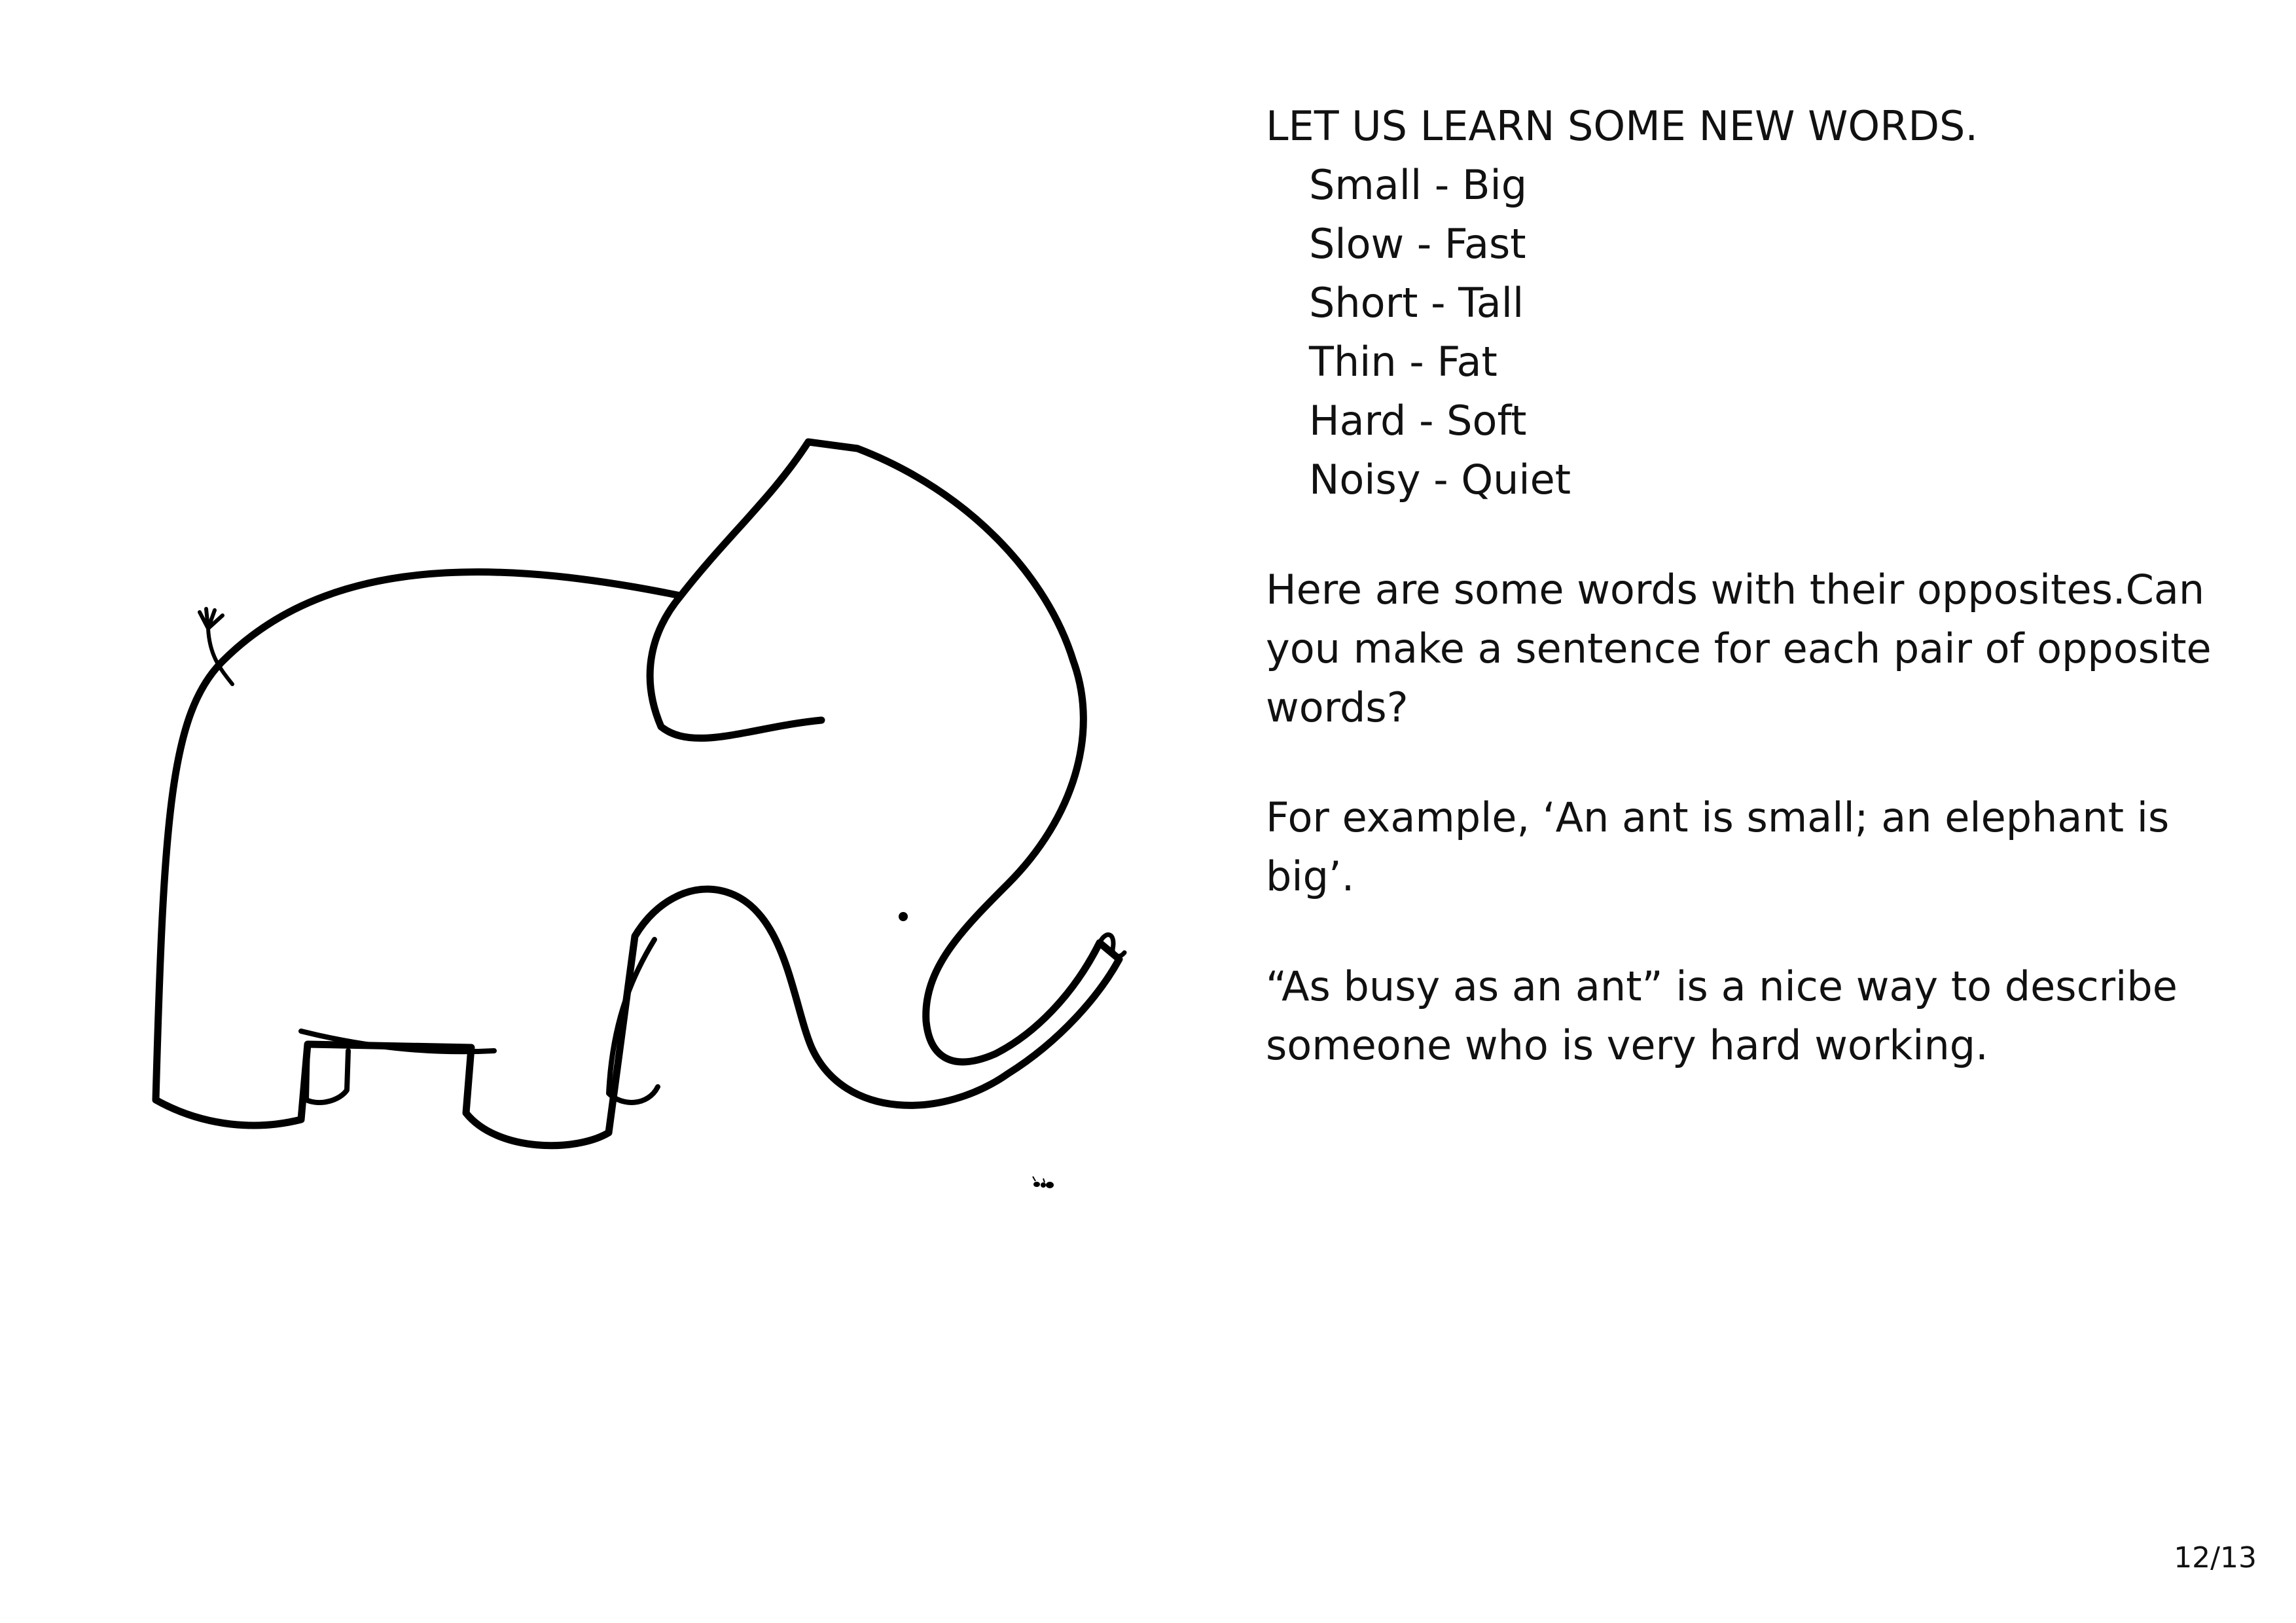 The width and height of the screenshot is (2296, 1623). I want to click on page-number: 12/13, so click(2215, 1558).